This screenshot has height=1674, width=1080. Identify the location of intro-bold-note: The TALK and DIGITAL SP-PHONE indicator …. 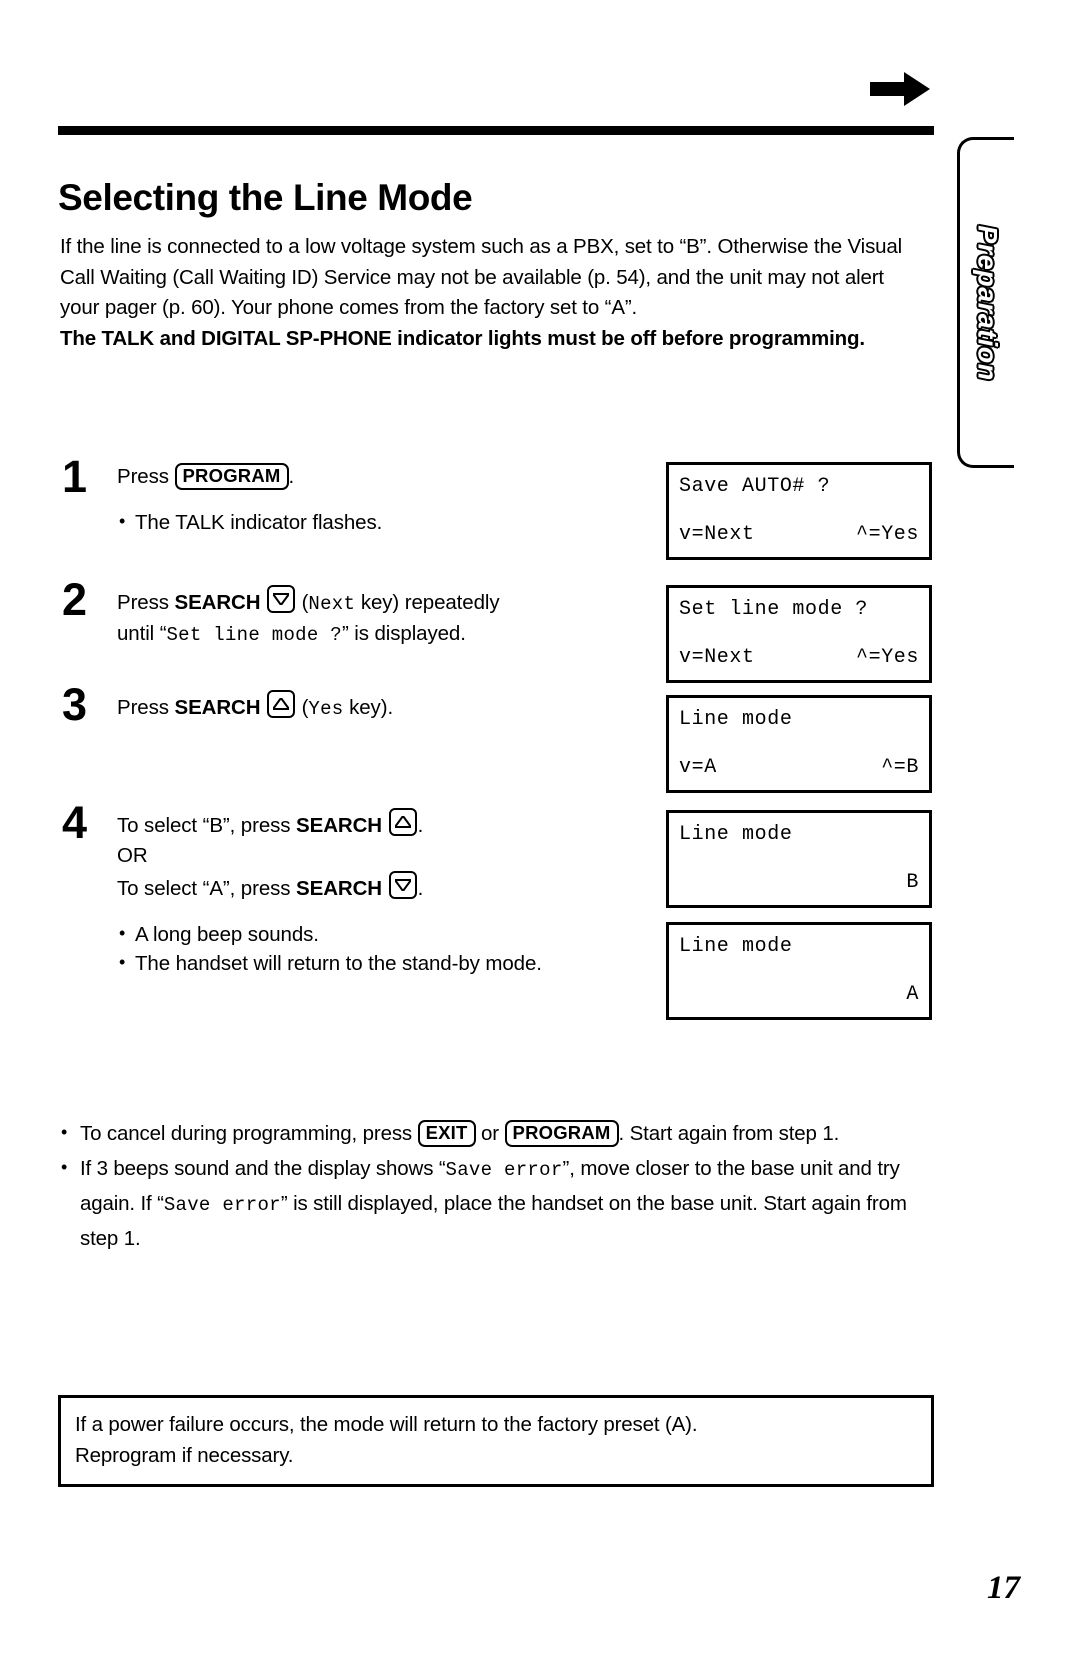
(462, 338).